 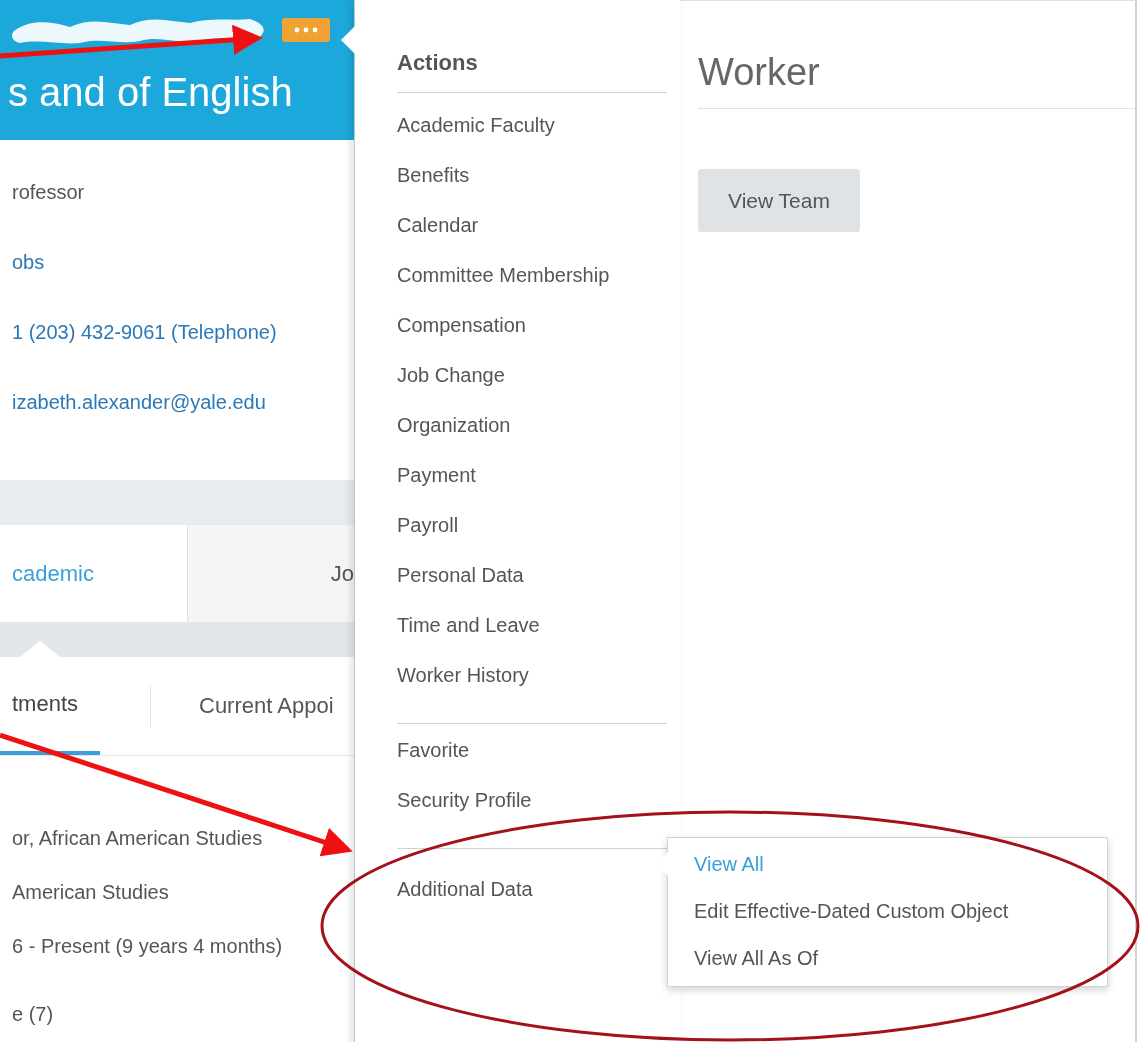 What do you see at coordinates (463, 675) in the screenshot?
I see `menu-item: Worker History` at bounding box center [463, 675].